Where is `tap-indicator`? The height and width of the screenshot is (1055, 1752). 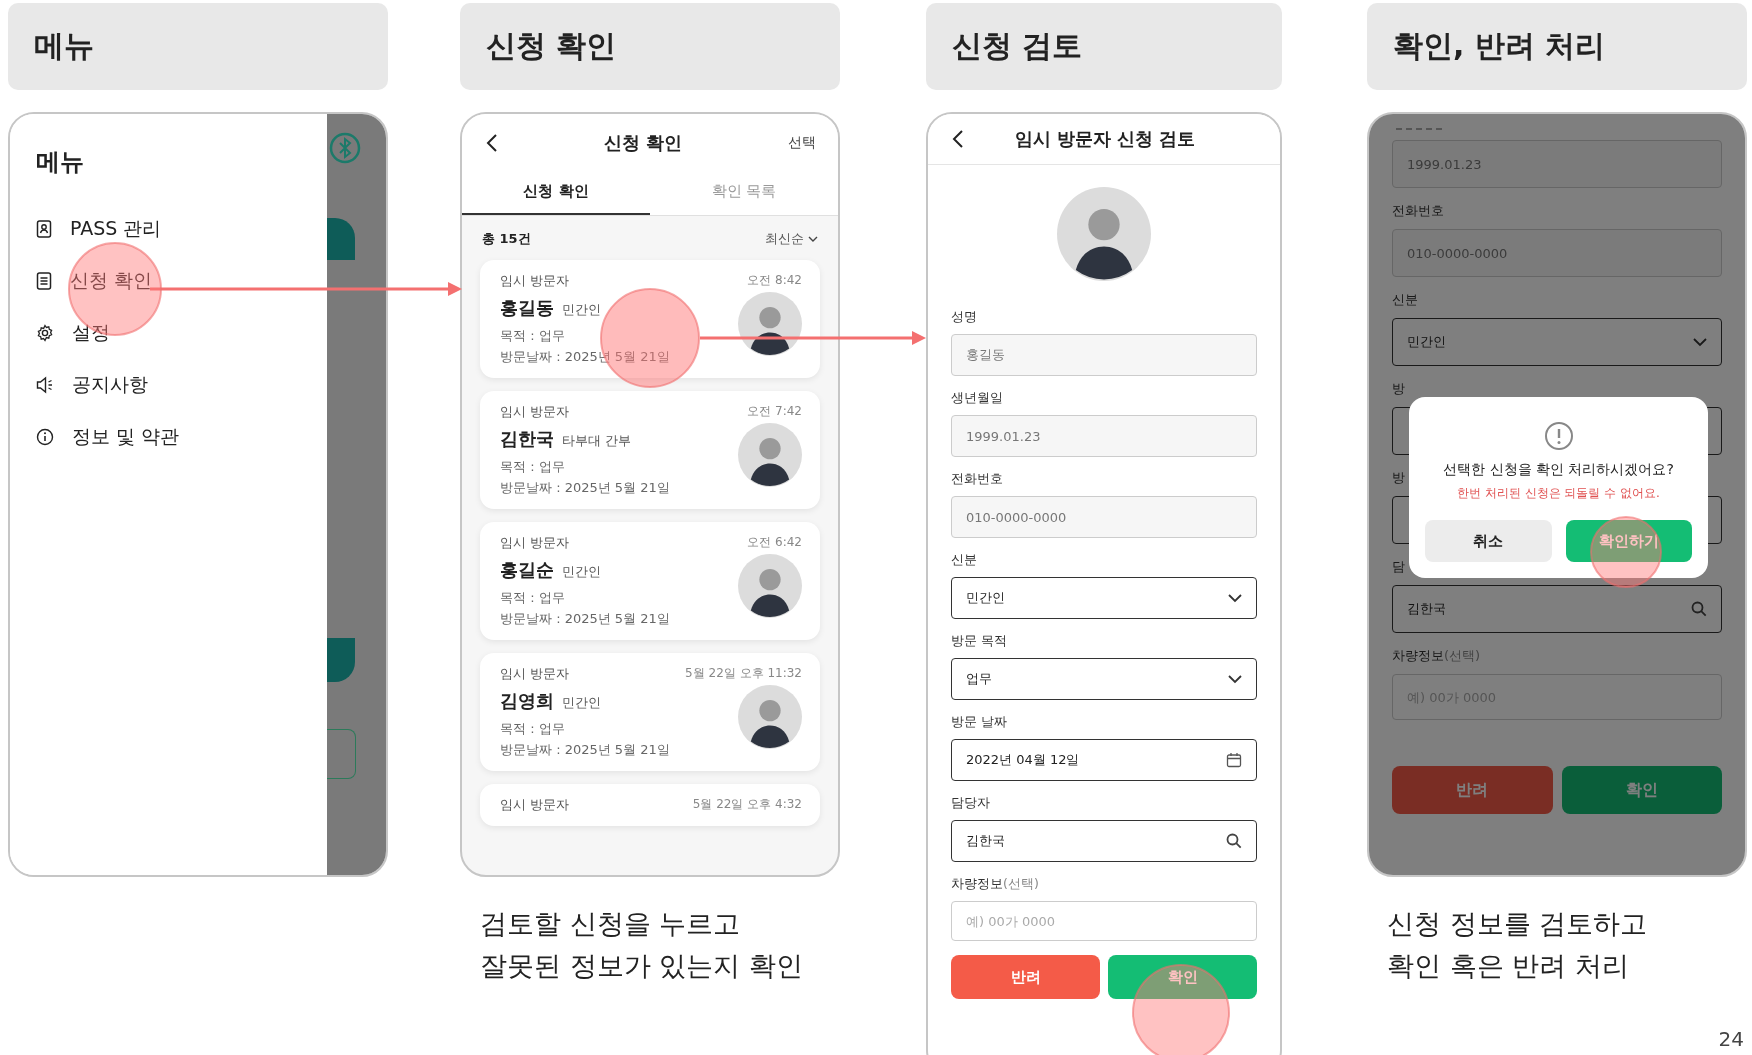 tap-indicator is located at coordinates (1626, 552).